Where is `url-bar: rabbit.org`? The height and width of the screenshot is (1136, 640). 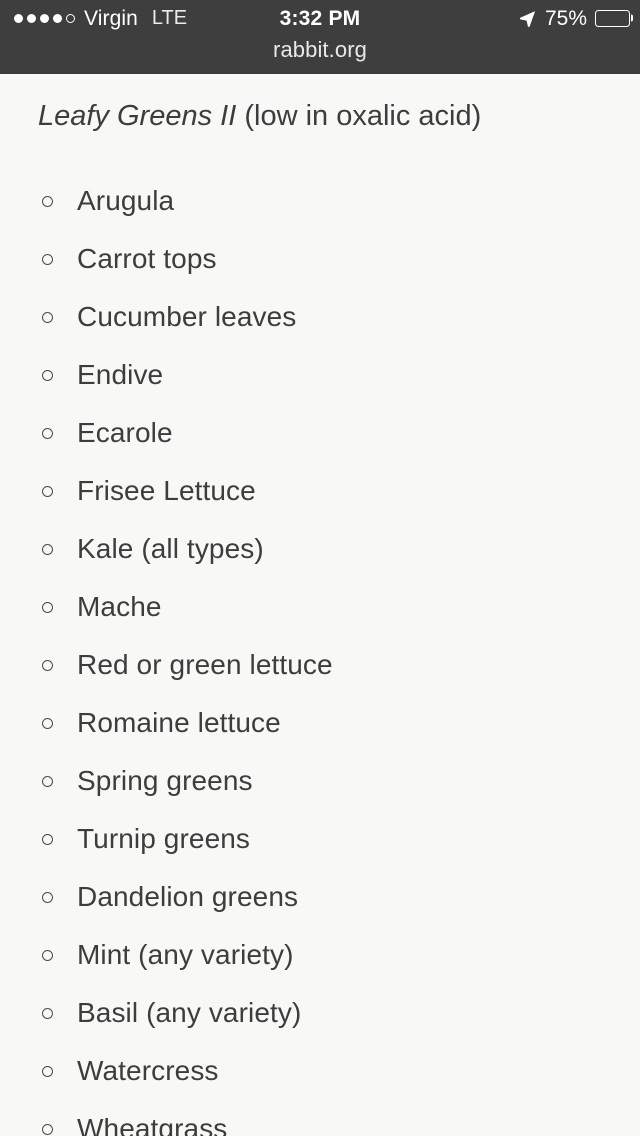 url-bar: rabbit.org is located at coordinates (320, 55).